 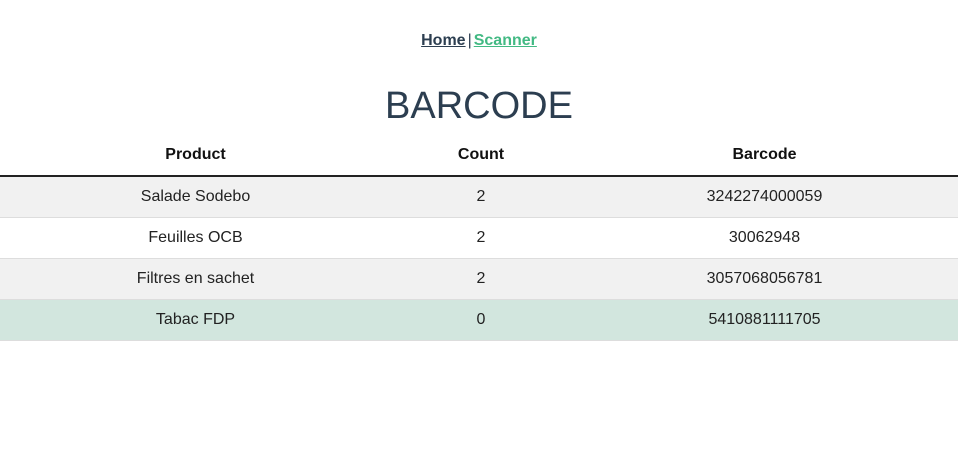 What do you see at coordinates (195, 238) in the screenshot?
I see `cell-product: Feuilles OCB` at bounding box center [195, 238].